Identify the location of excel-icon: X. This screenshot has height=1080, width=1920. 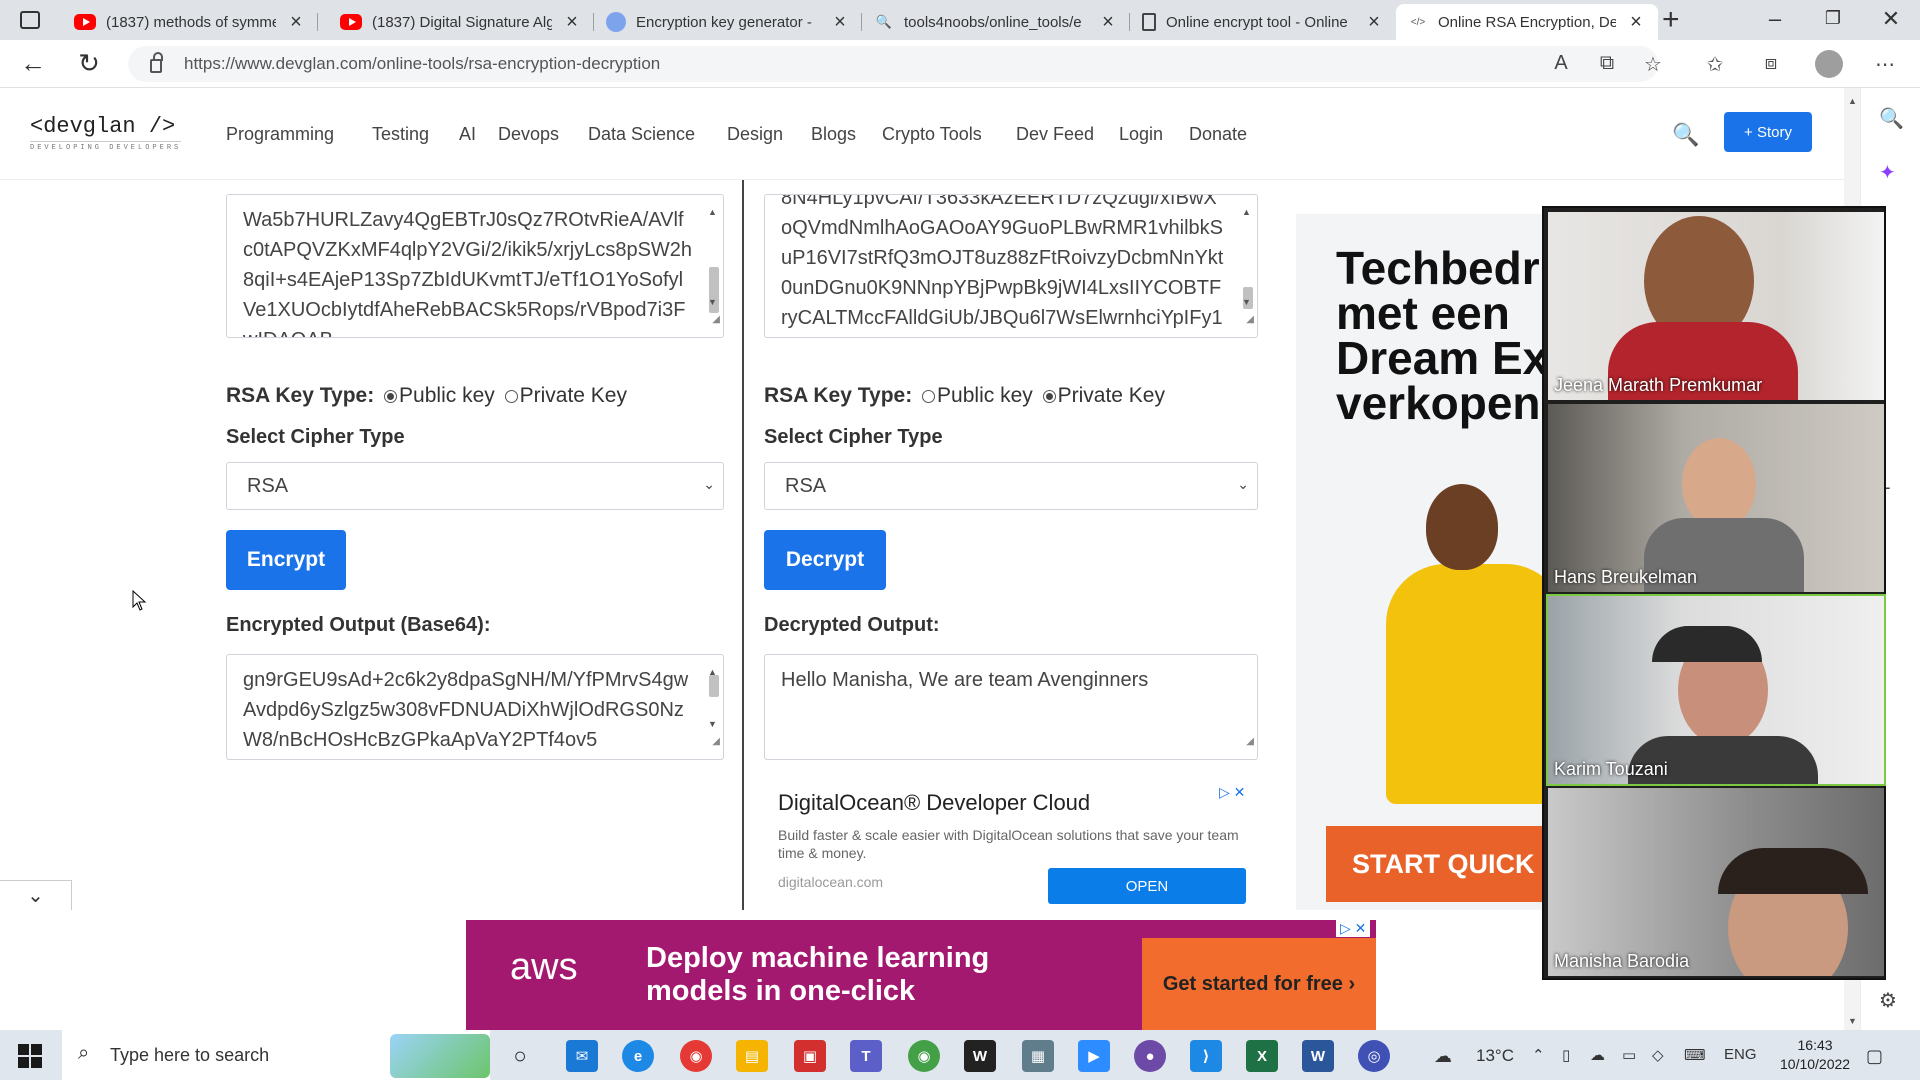
(1262, 1056).